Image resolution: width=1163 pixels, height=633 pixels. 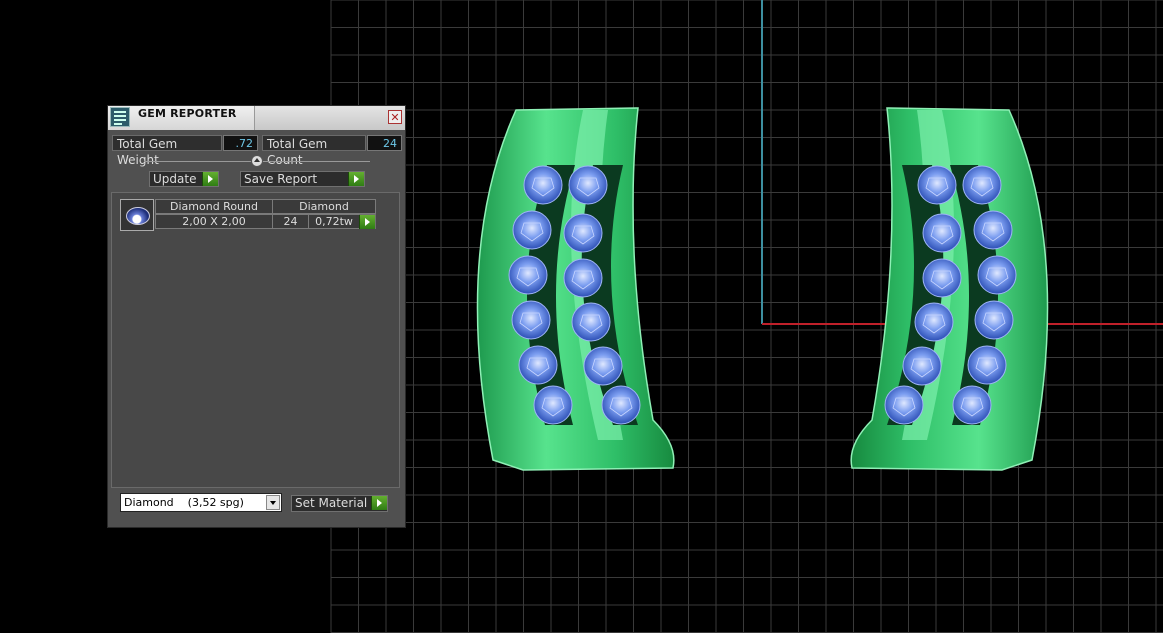 I want to click on gem-material: Diamond, so click(x=324, y=206).